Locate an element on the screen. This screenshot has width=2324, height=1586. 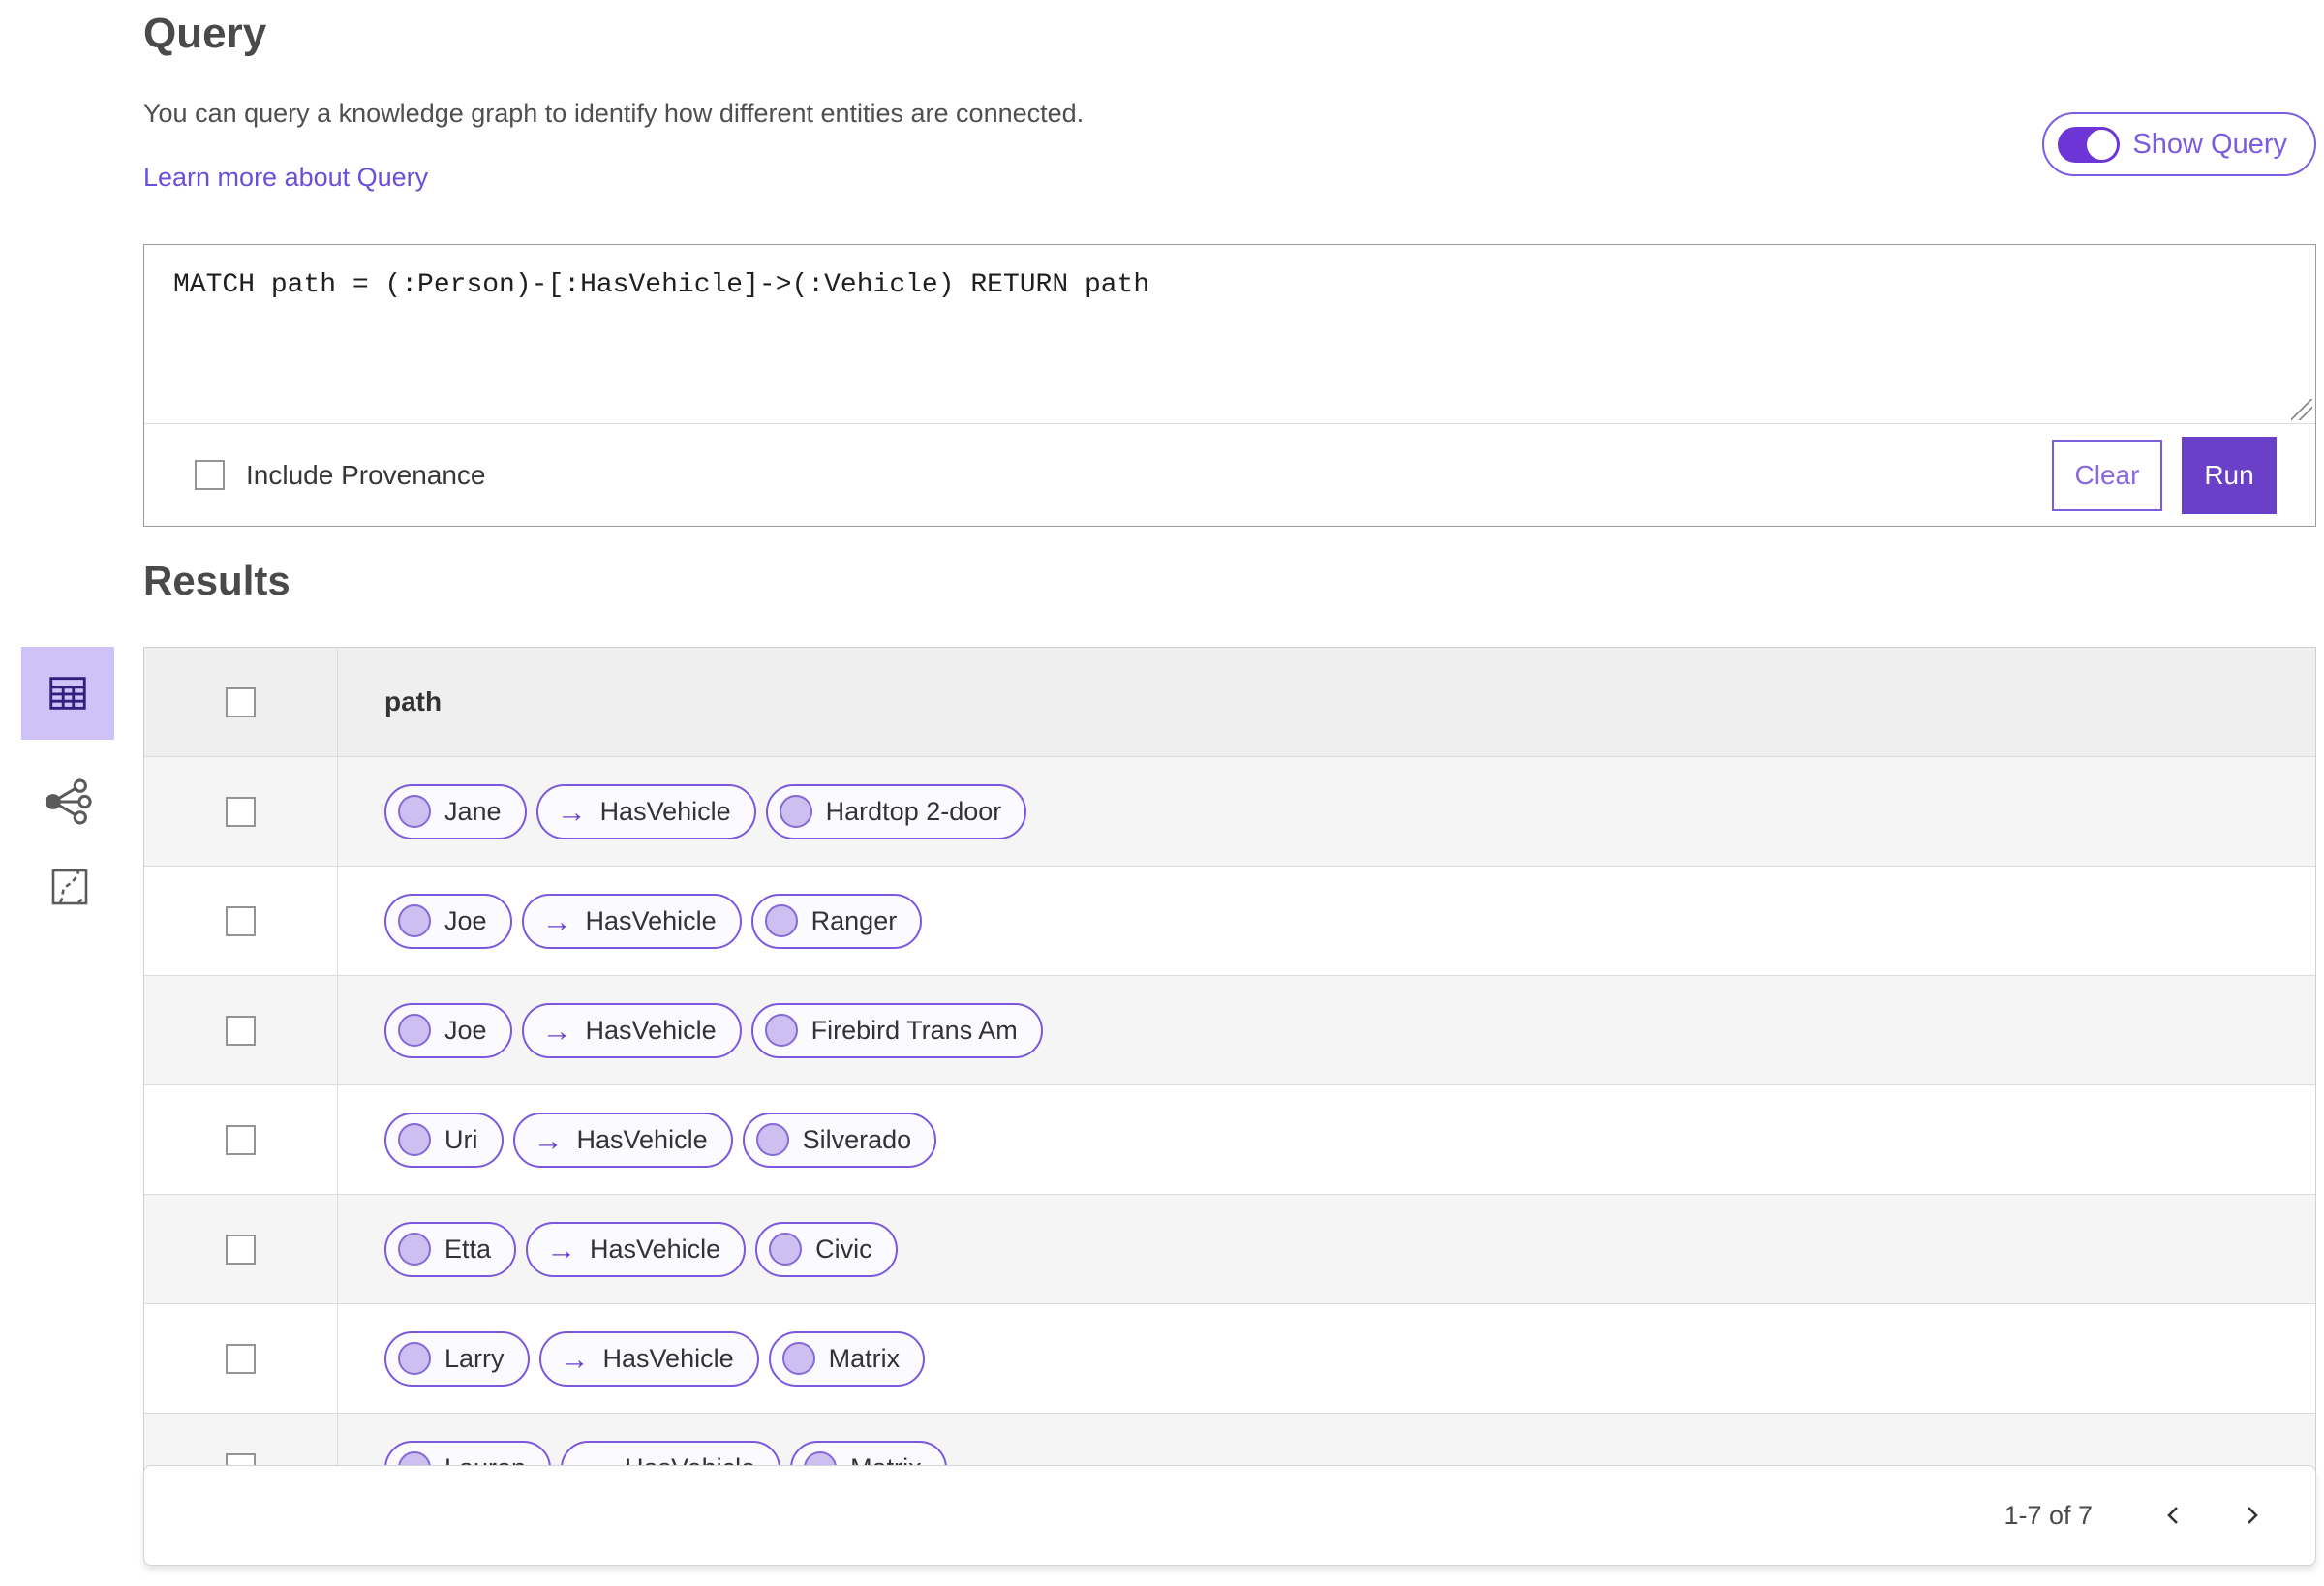
table-row: Jane → HasVehicle Hardtop 2-door is located at coordinates (1230, 811).